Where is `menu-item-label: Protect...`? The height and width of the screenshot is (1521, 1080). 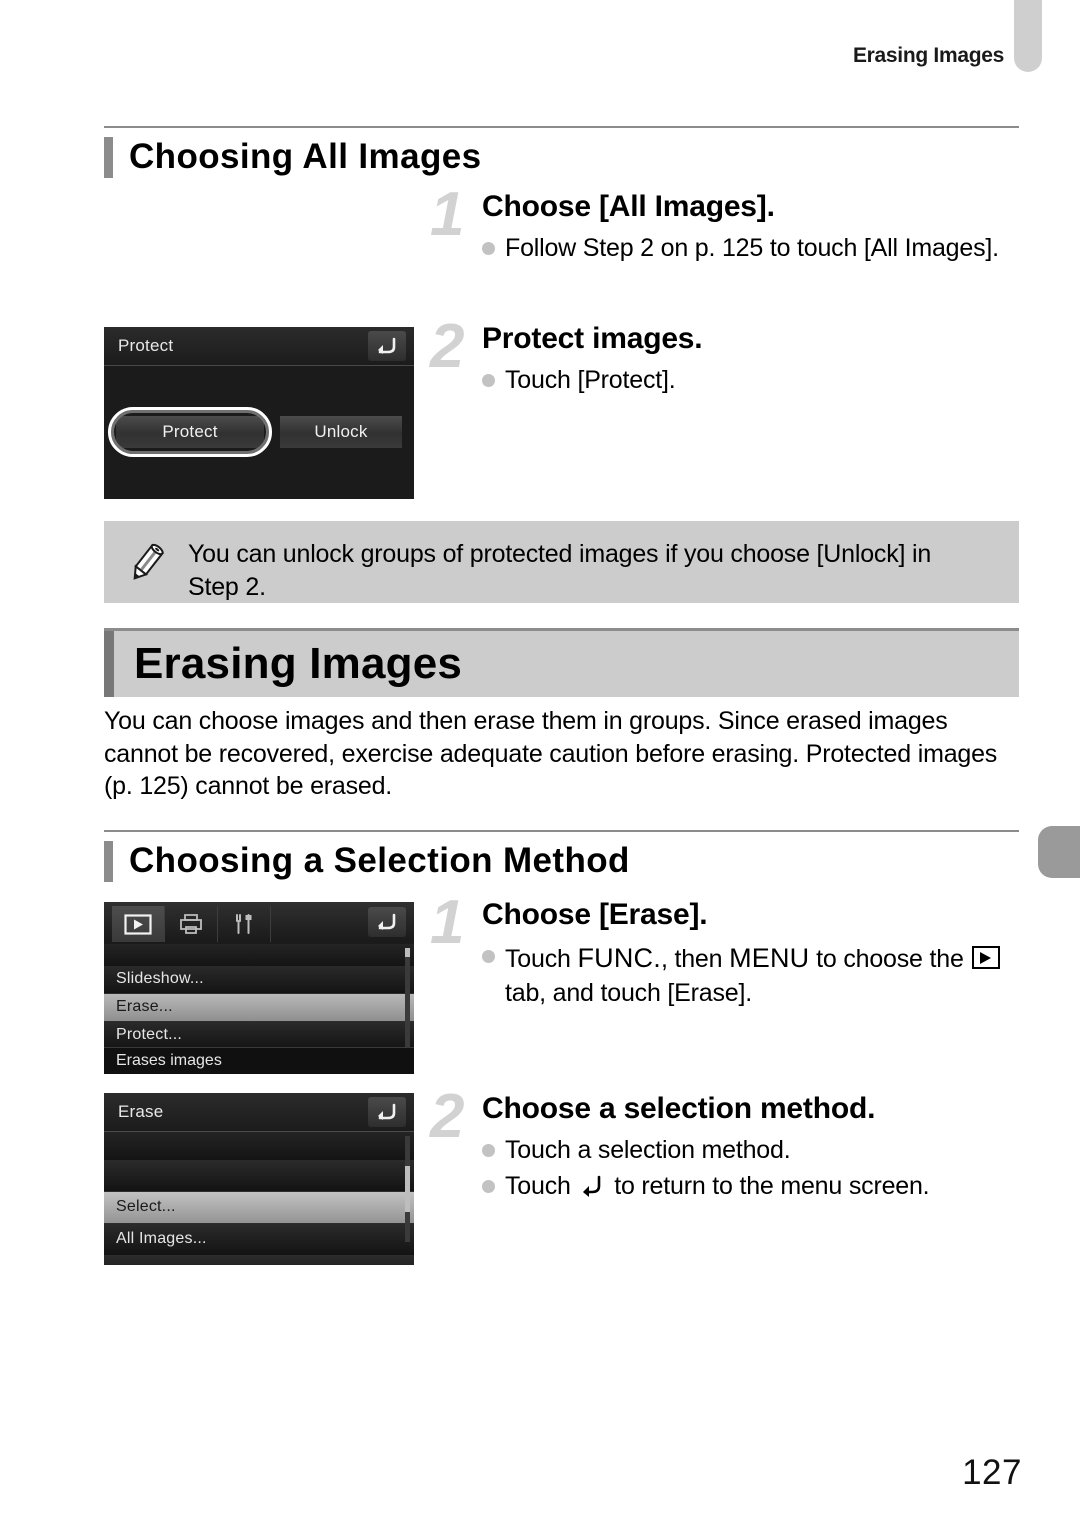
menu-item-label: Protect... is located at coordinates (149, 1034).